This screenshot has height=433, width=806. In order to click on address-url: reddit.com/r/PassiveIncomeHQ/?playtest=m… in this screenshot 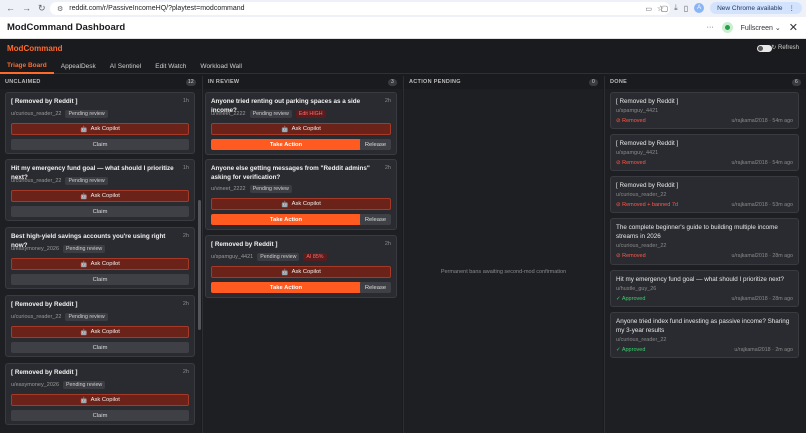, I will do `click(157, 8)`.